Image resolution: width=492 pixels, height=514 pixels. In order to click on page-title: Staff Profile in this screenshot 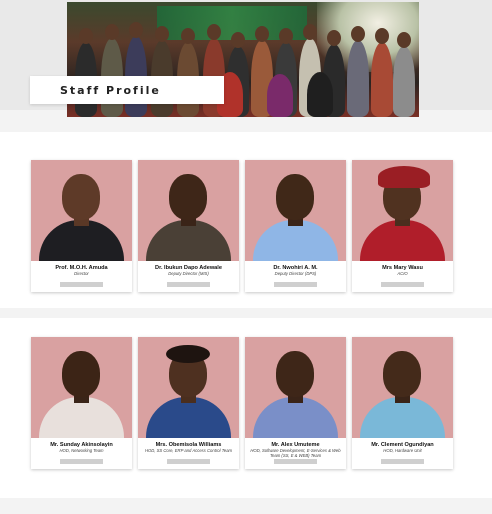, I will do `click(110, 90)`.